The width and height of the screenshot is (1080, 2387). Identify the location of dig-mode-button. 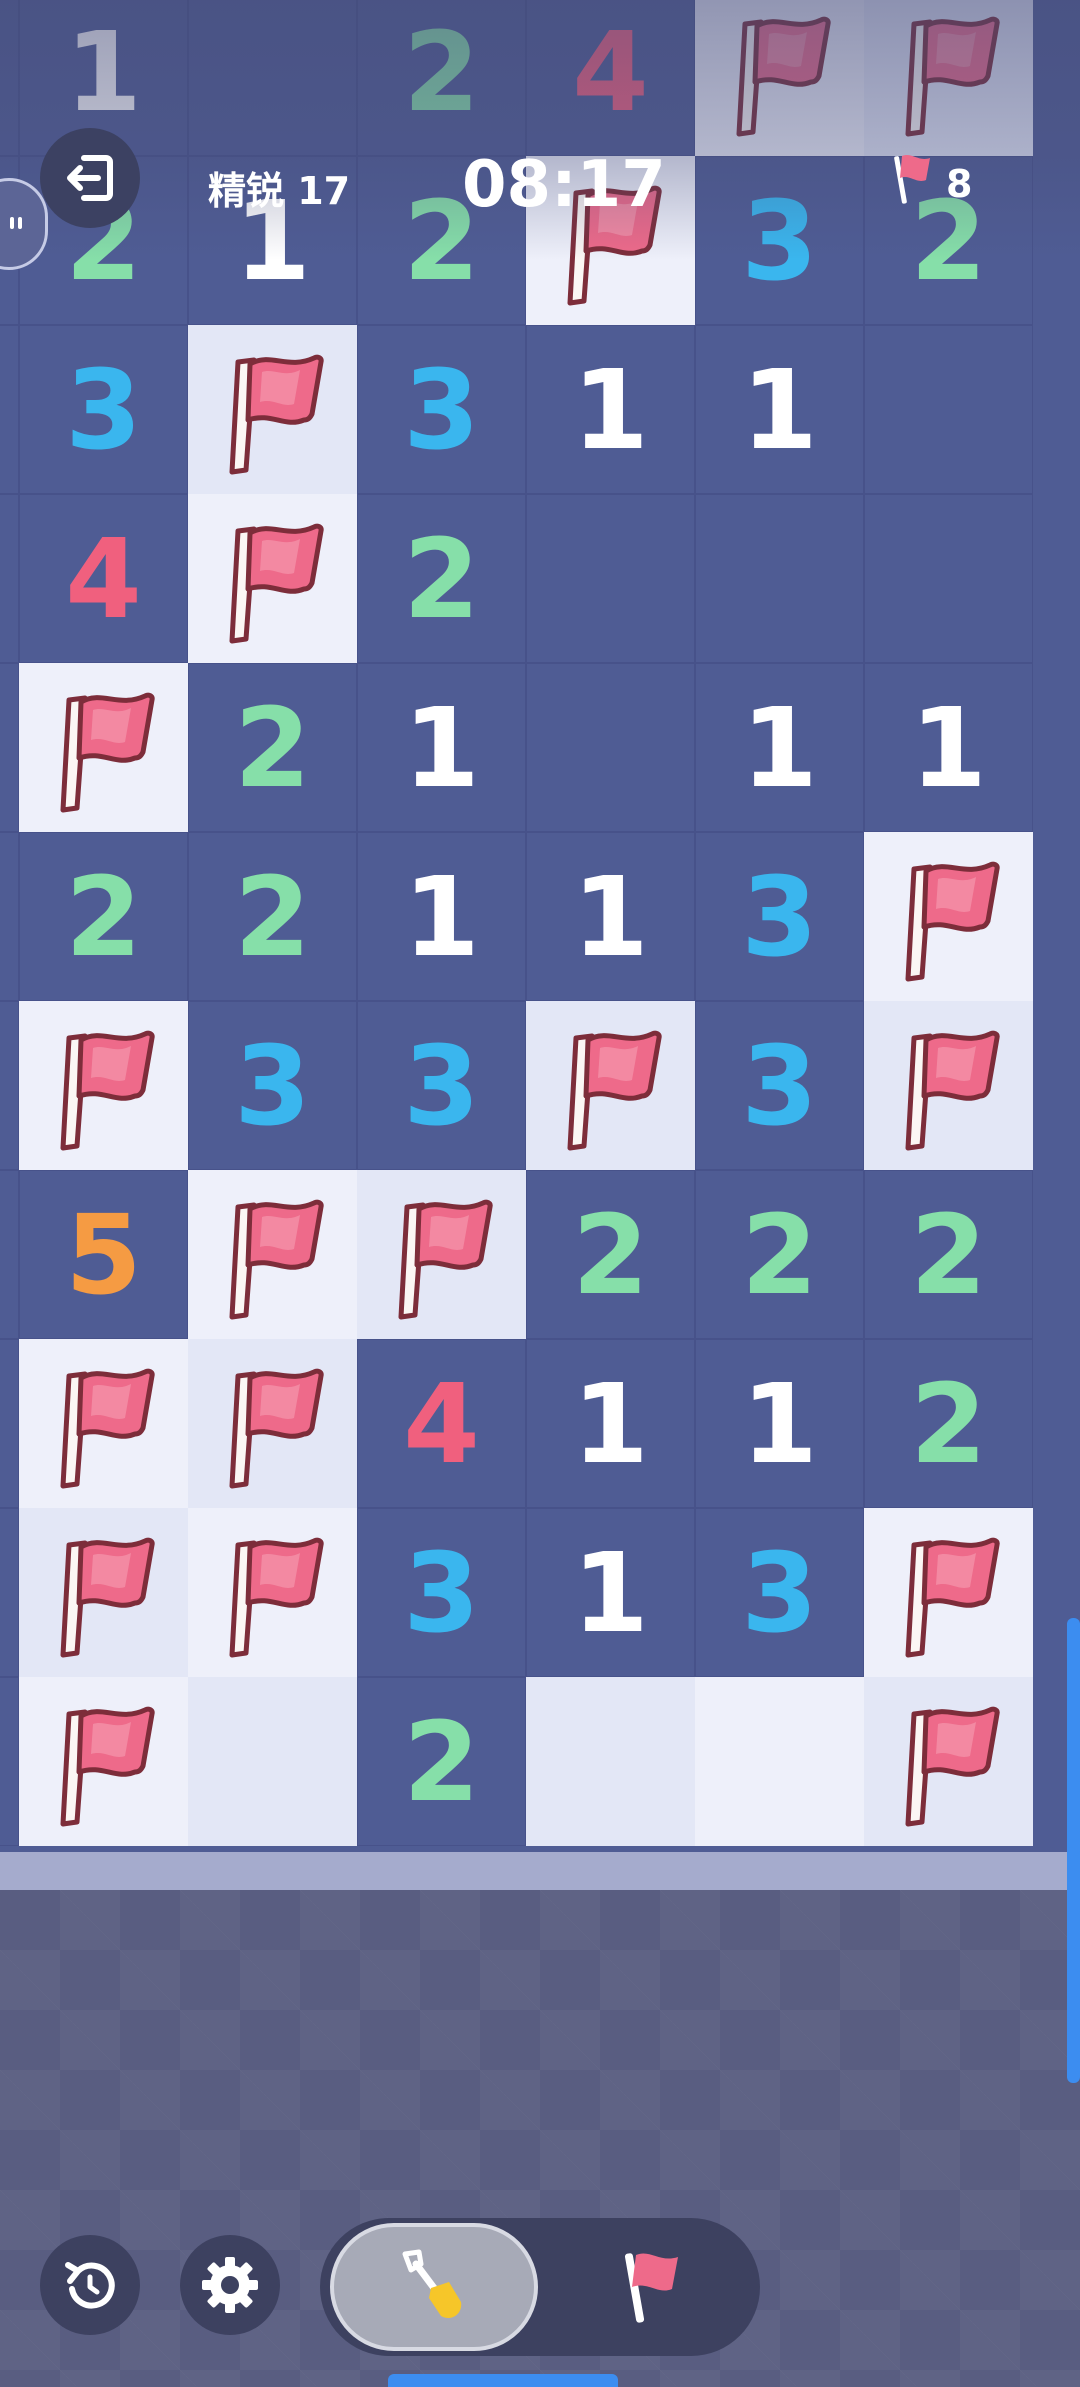
(434, 2287).